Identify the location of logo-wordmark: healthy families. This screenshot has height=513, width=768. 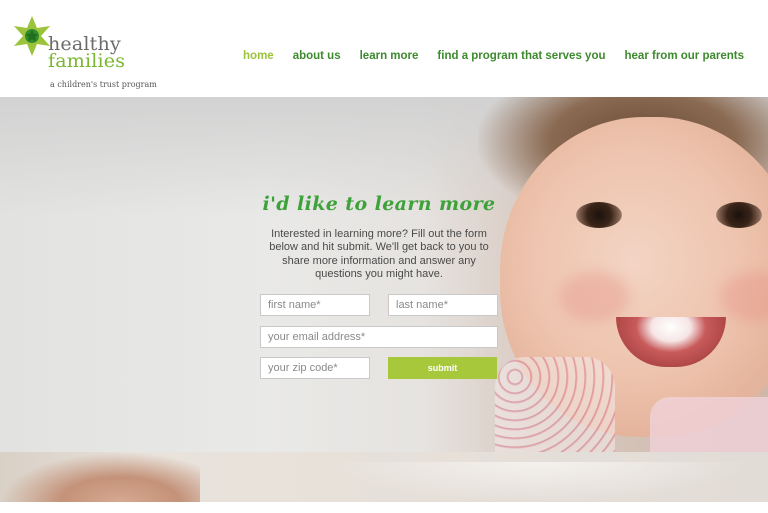
(87, 53).